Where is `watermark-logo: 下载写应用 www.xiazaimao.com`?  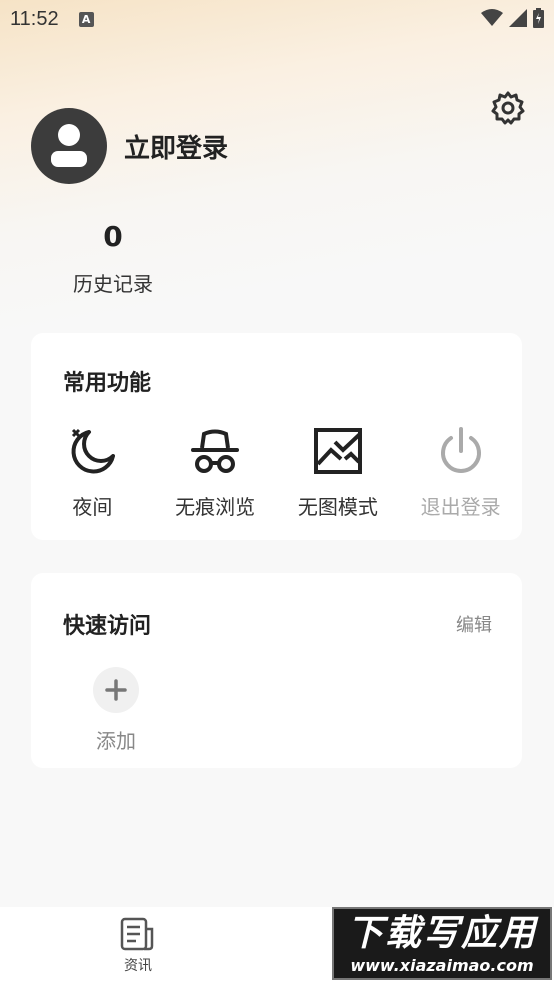
watermark-logo: 下载写应用 www.xiazaimao.com is located at coordinates (442, 943).